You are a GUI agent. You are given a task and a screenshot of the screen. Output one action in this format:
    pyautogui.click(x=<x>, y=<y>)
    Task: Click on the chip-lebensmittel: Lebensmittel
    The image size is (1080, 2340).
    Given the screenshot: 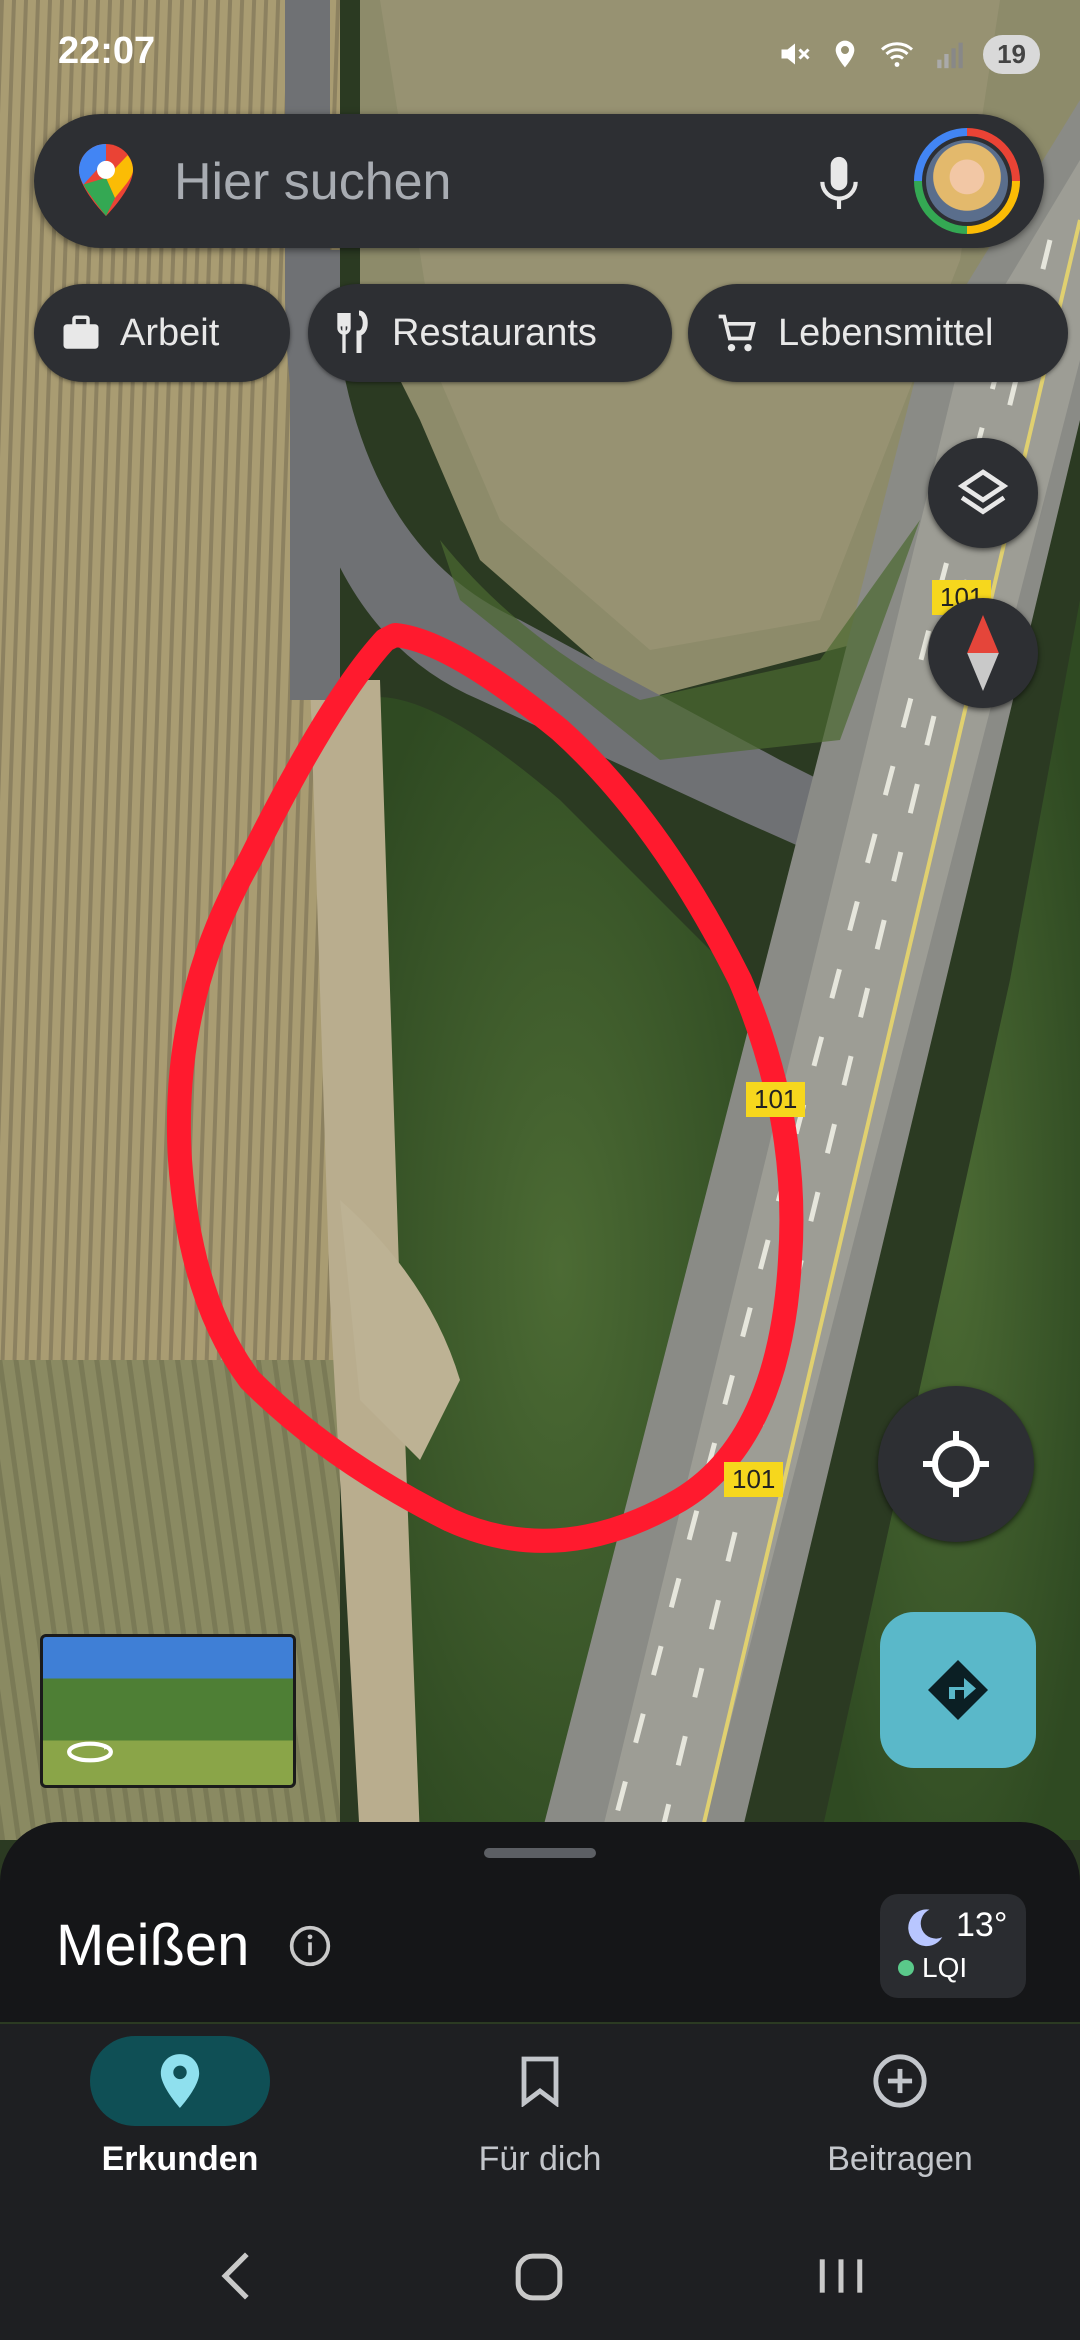 What is the action you would take?
    pyautogui.click(x=878, y=333)
    